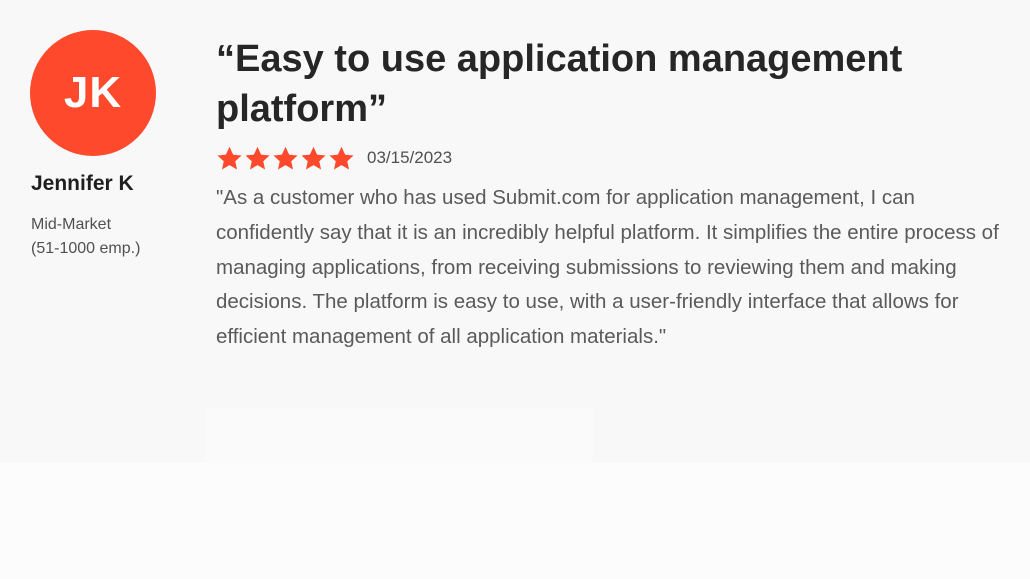 The image size is (1030, 579). I want to click on star-rating, so click(285, 158).